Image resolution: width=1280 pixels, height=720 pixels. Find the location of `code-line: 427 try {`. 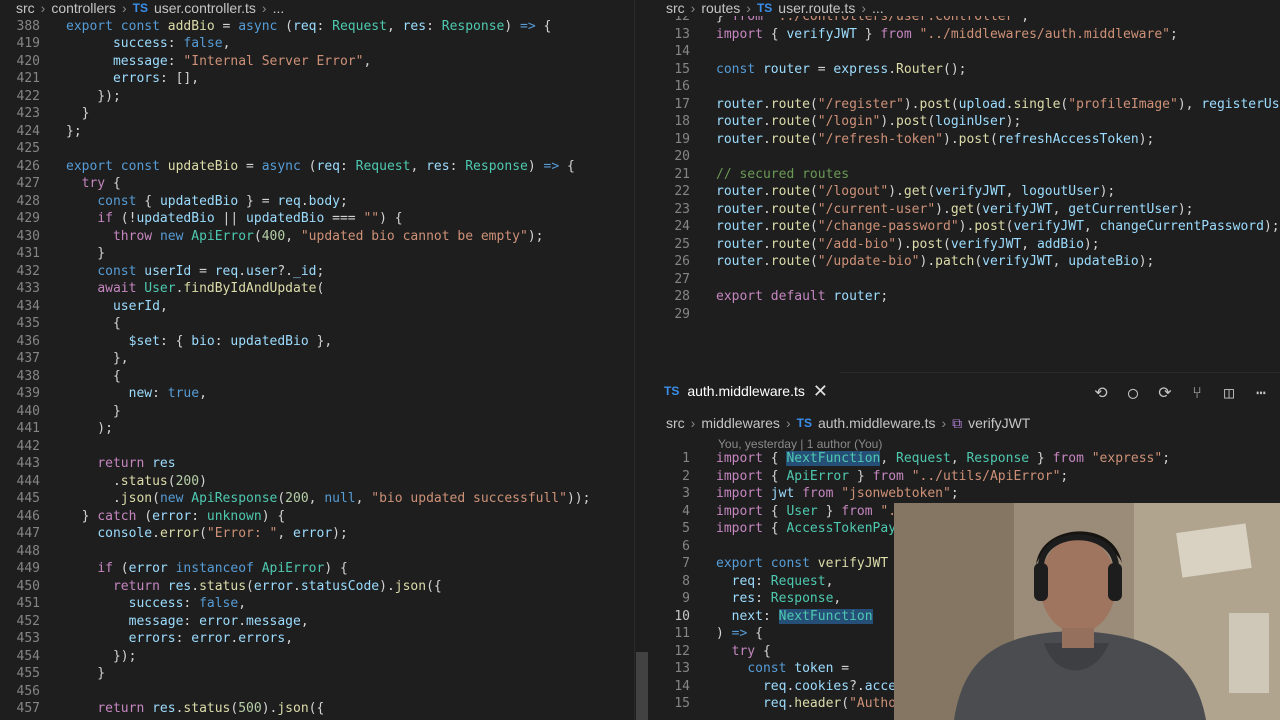

code-line: 427 try { is located at coordinates (317, 184).